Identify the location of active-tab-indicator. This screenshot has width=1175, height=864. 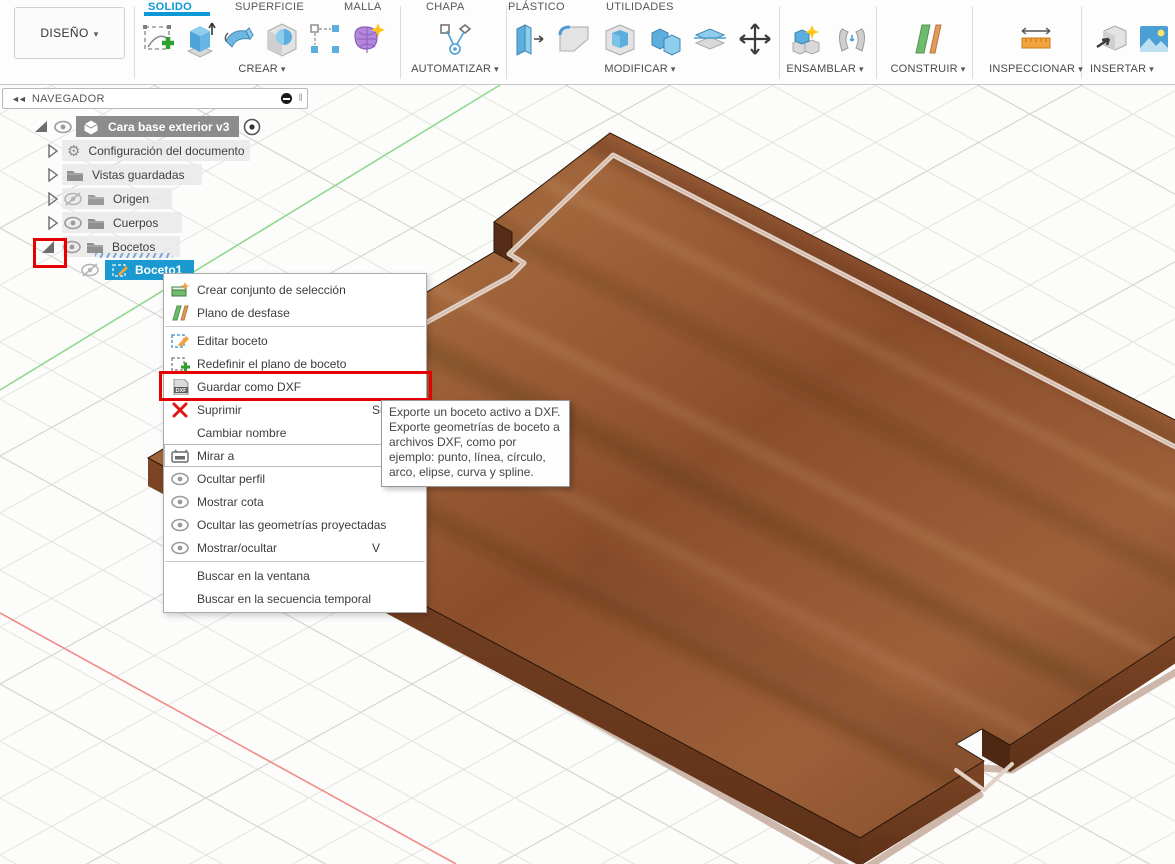
(177, 14).